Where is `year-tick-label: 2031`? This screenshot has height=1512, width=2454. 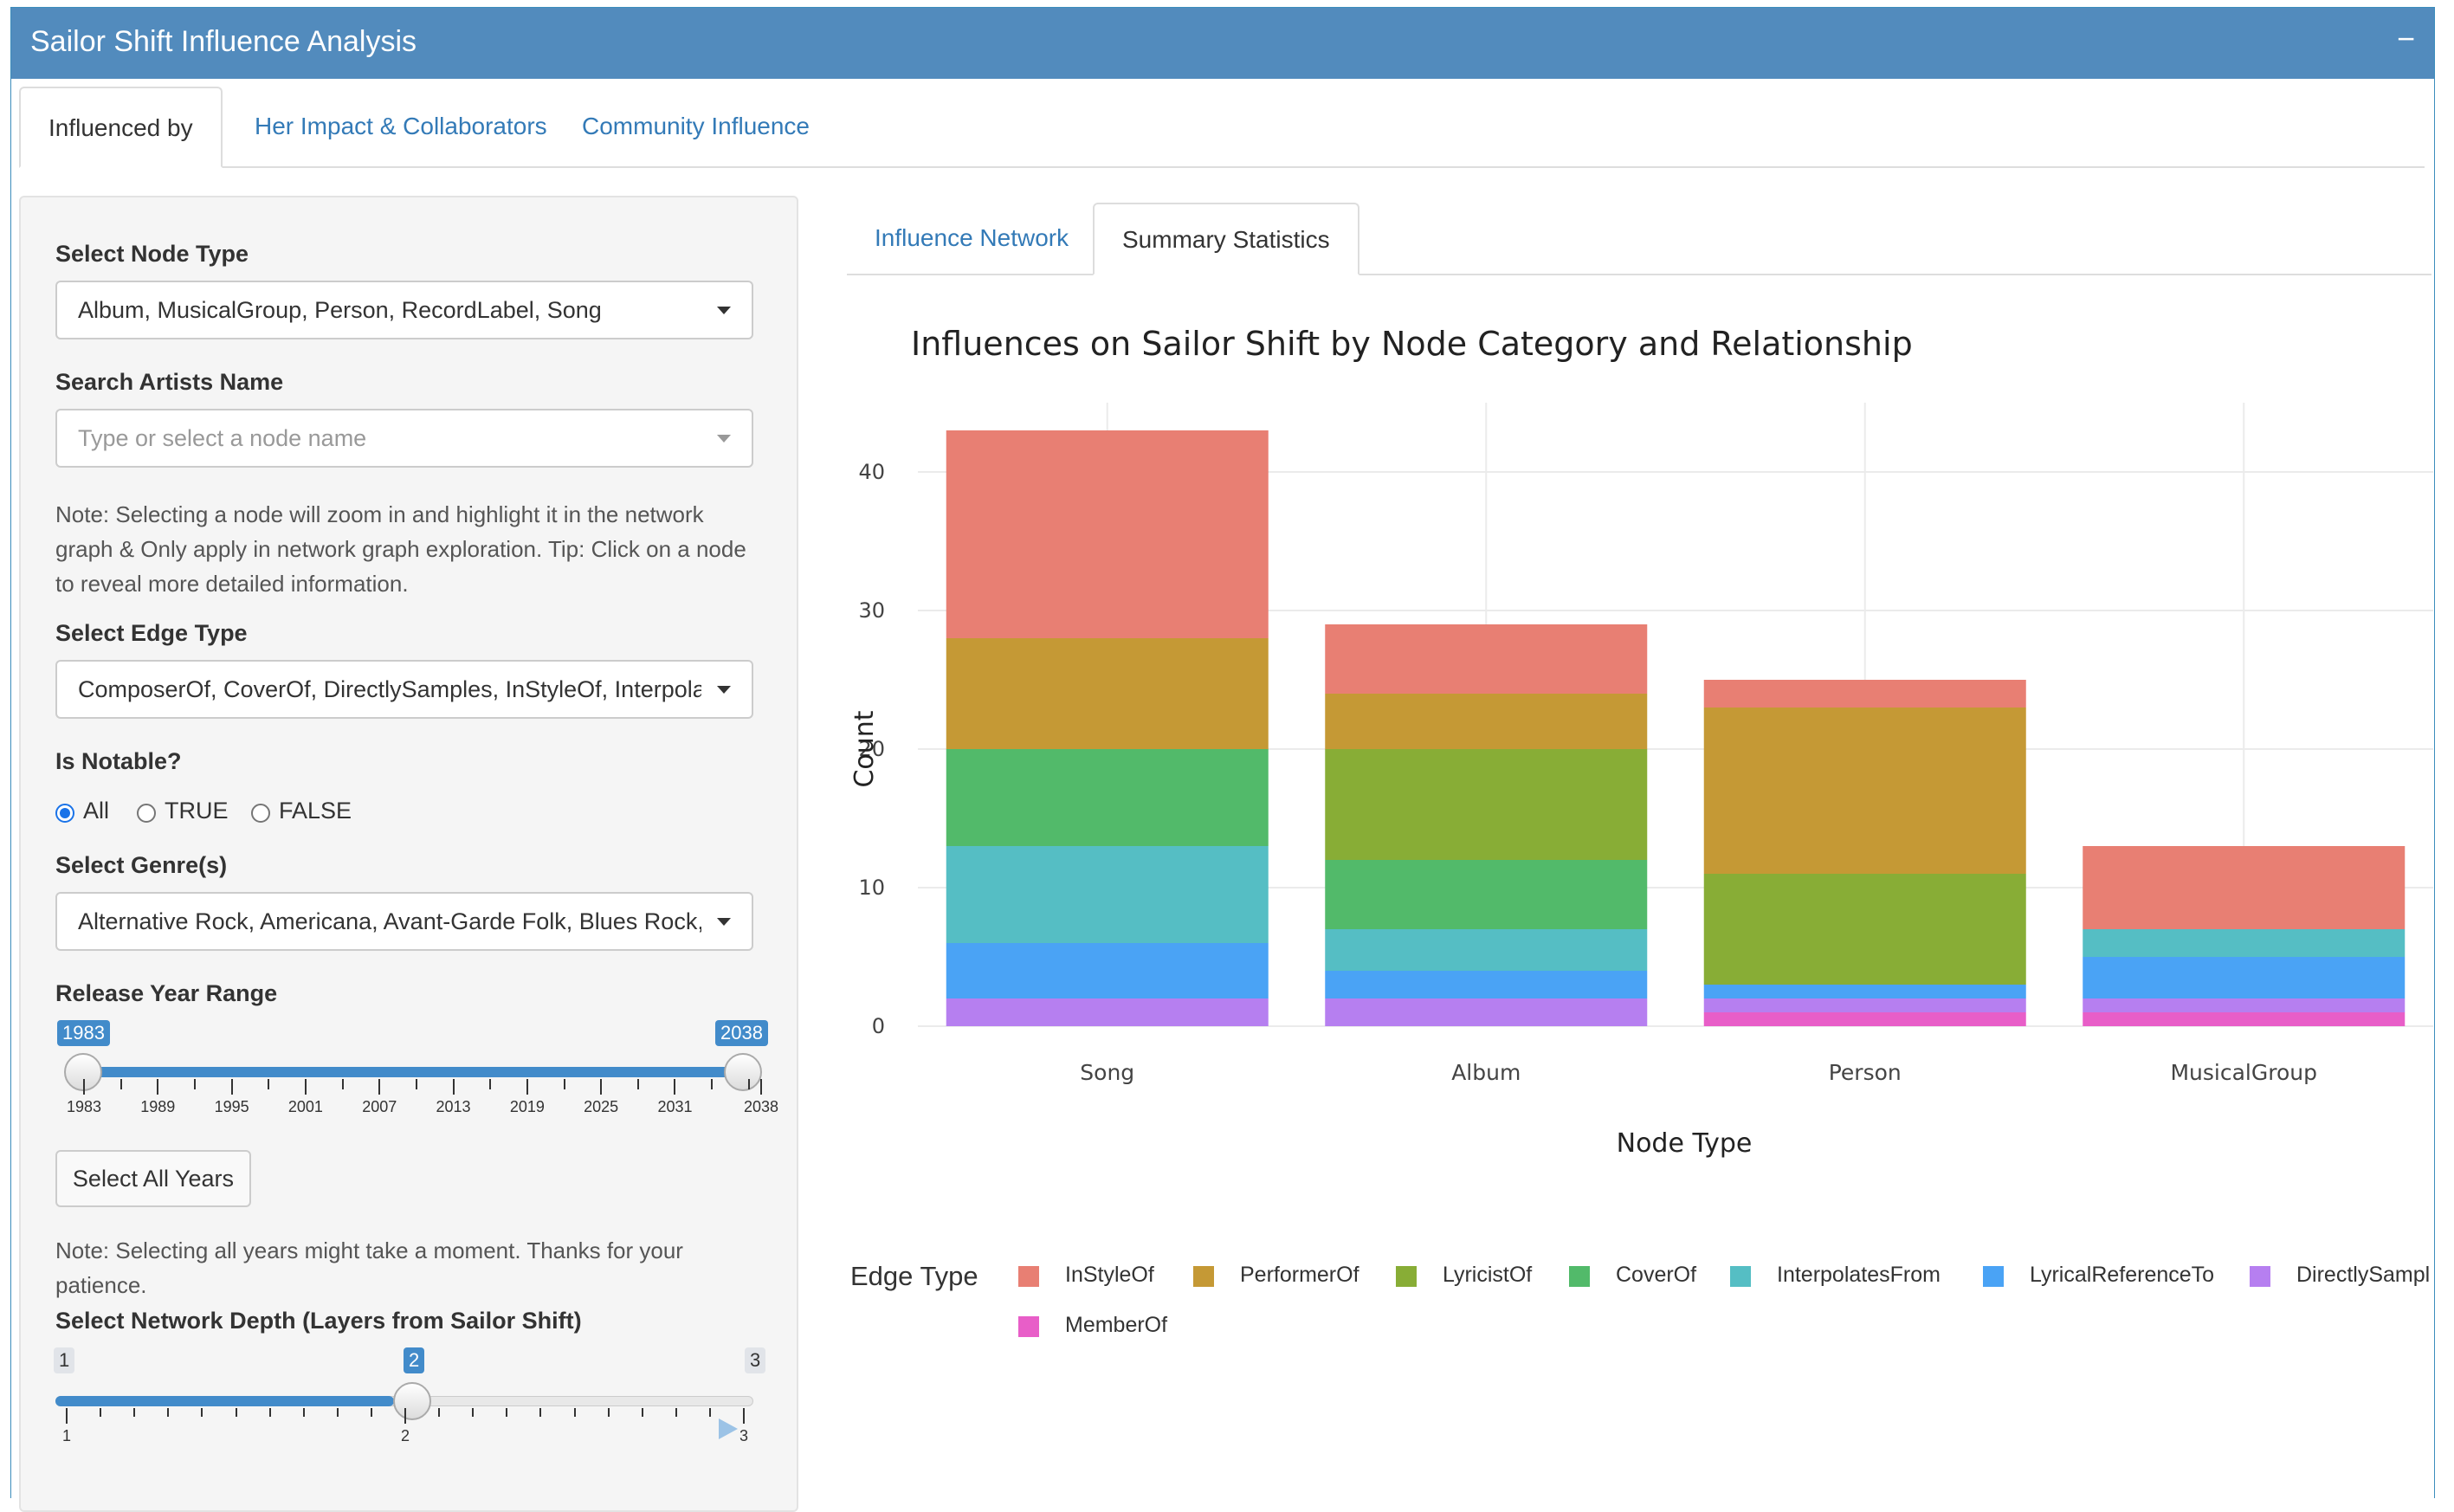 year-tick-label: 2031 is located at coordinates (675, 1106).